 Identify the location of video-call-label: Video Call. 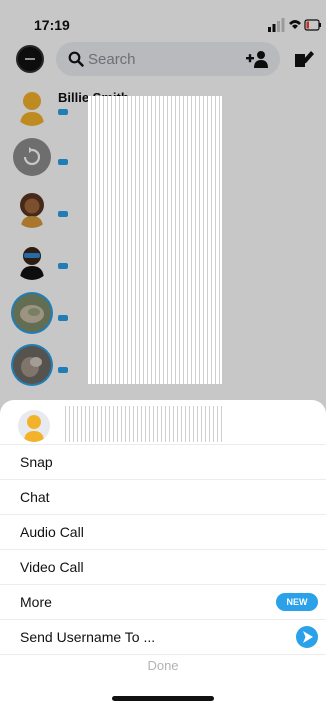
(52, 567).